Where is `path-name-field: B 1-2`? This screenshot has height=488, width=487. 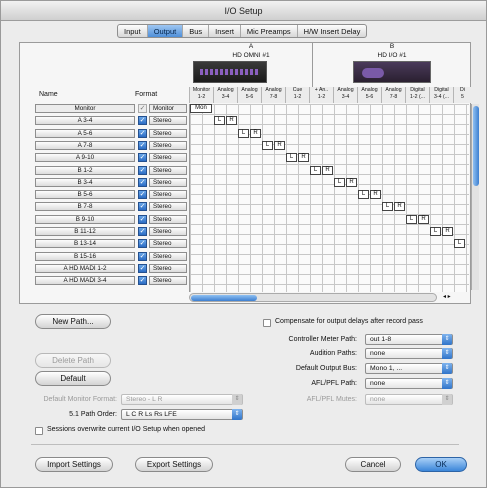 path-name-field: B 1-2 is located at coordinates (85, 170).